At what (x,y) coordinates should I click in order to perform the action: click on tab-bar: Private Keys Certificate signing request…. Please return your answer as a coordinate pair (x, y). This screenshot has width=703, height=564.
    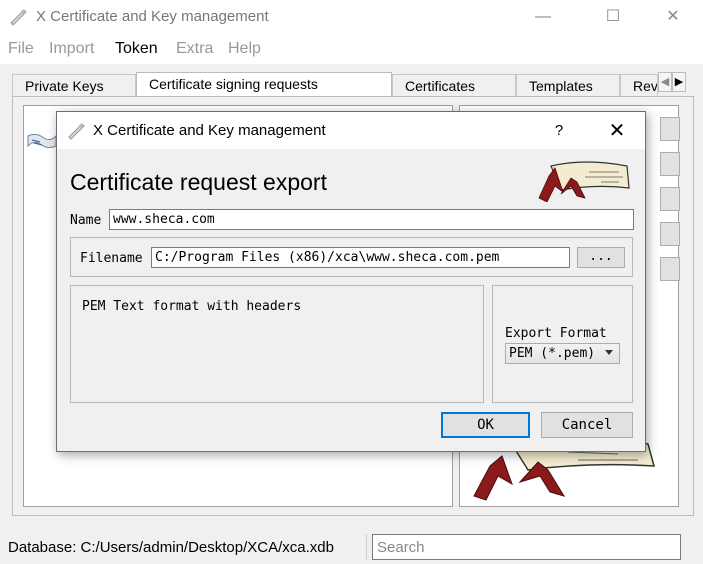
    Looking at the image, I should click on (349, 84).